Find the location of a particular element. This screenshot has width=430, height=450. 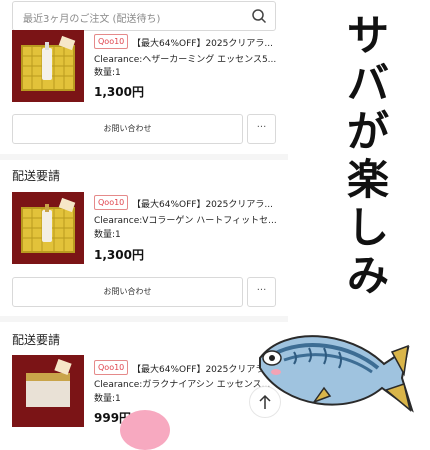

caption-char: 楽 is located at coordinates (367, 179).